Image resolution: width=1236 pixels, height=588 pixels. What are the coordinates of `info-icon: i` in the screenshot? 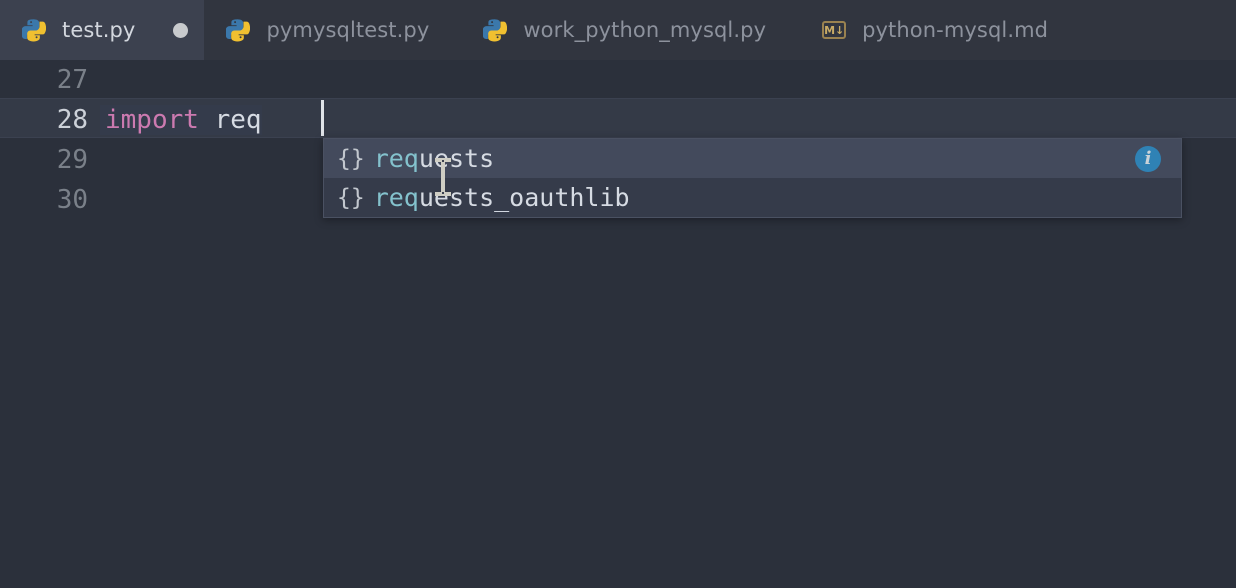 It's located at (1148, 158).